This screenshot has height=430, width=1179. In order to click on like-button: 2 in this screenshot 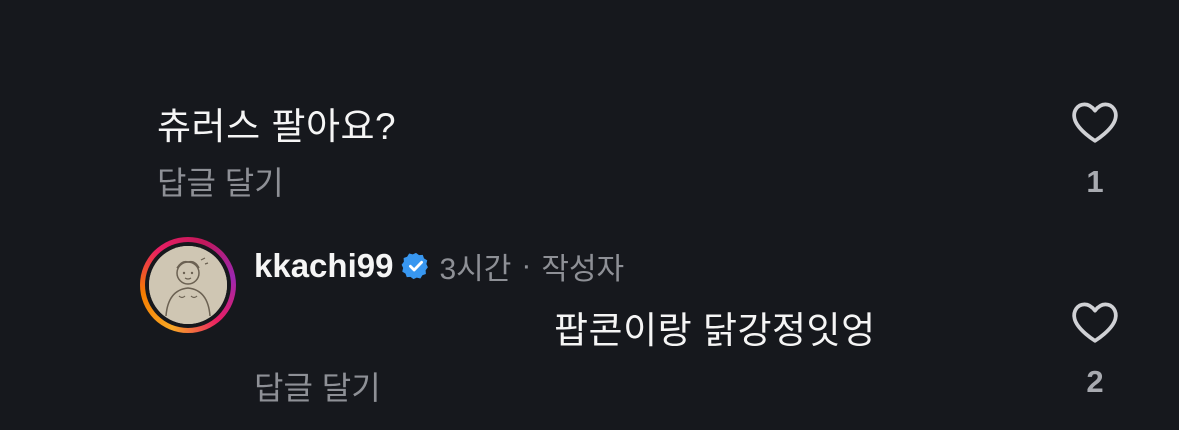, I will do `click(1095, 349)`.